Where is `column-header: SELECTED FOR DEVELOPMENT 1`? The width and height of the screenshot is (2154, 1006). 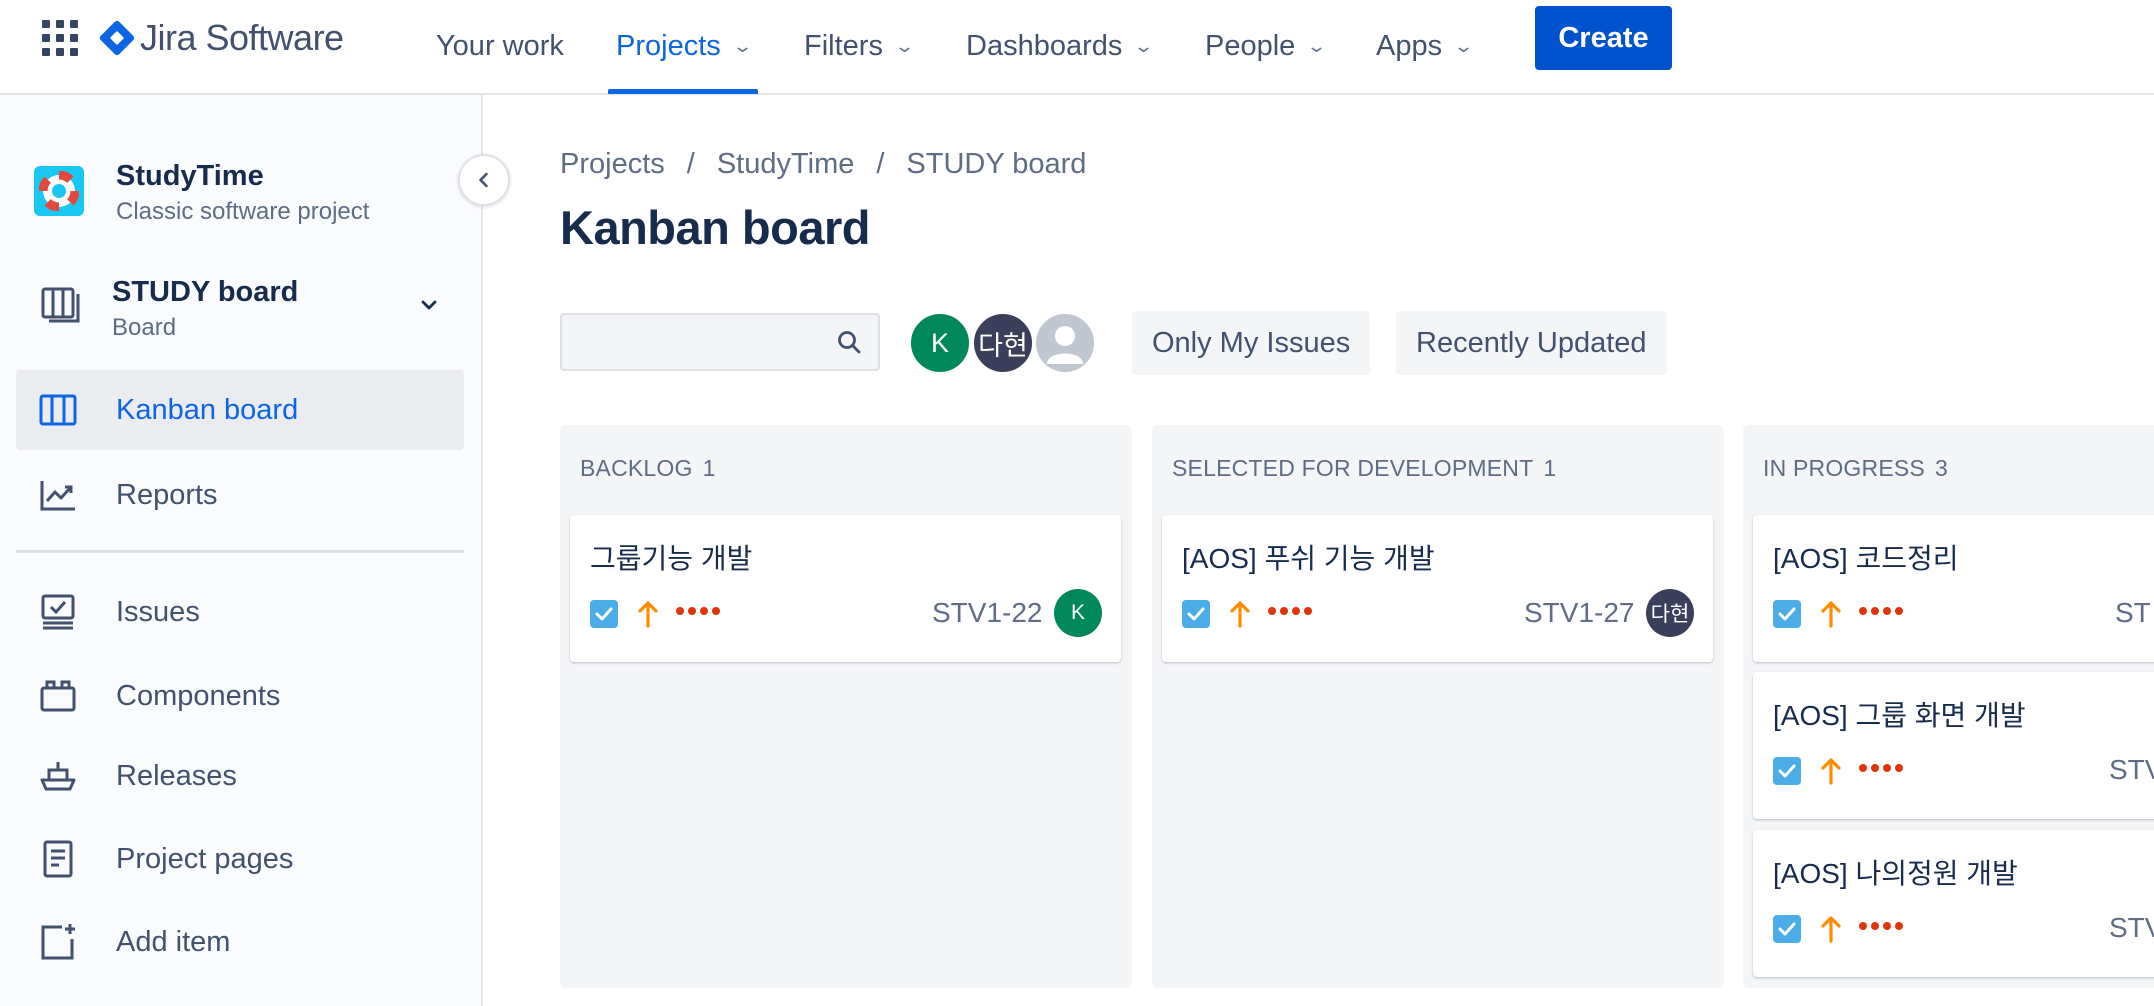
column-header: SELECTED FOR DEVELOPMENT 1 is located at coordinates (1364, 468).